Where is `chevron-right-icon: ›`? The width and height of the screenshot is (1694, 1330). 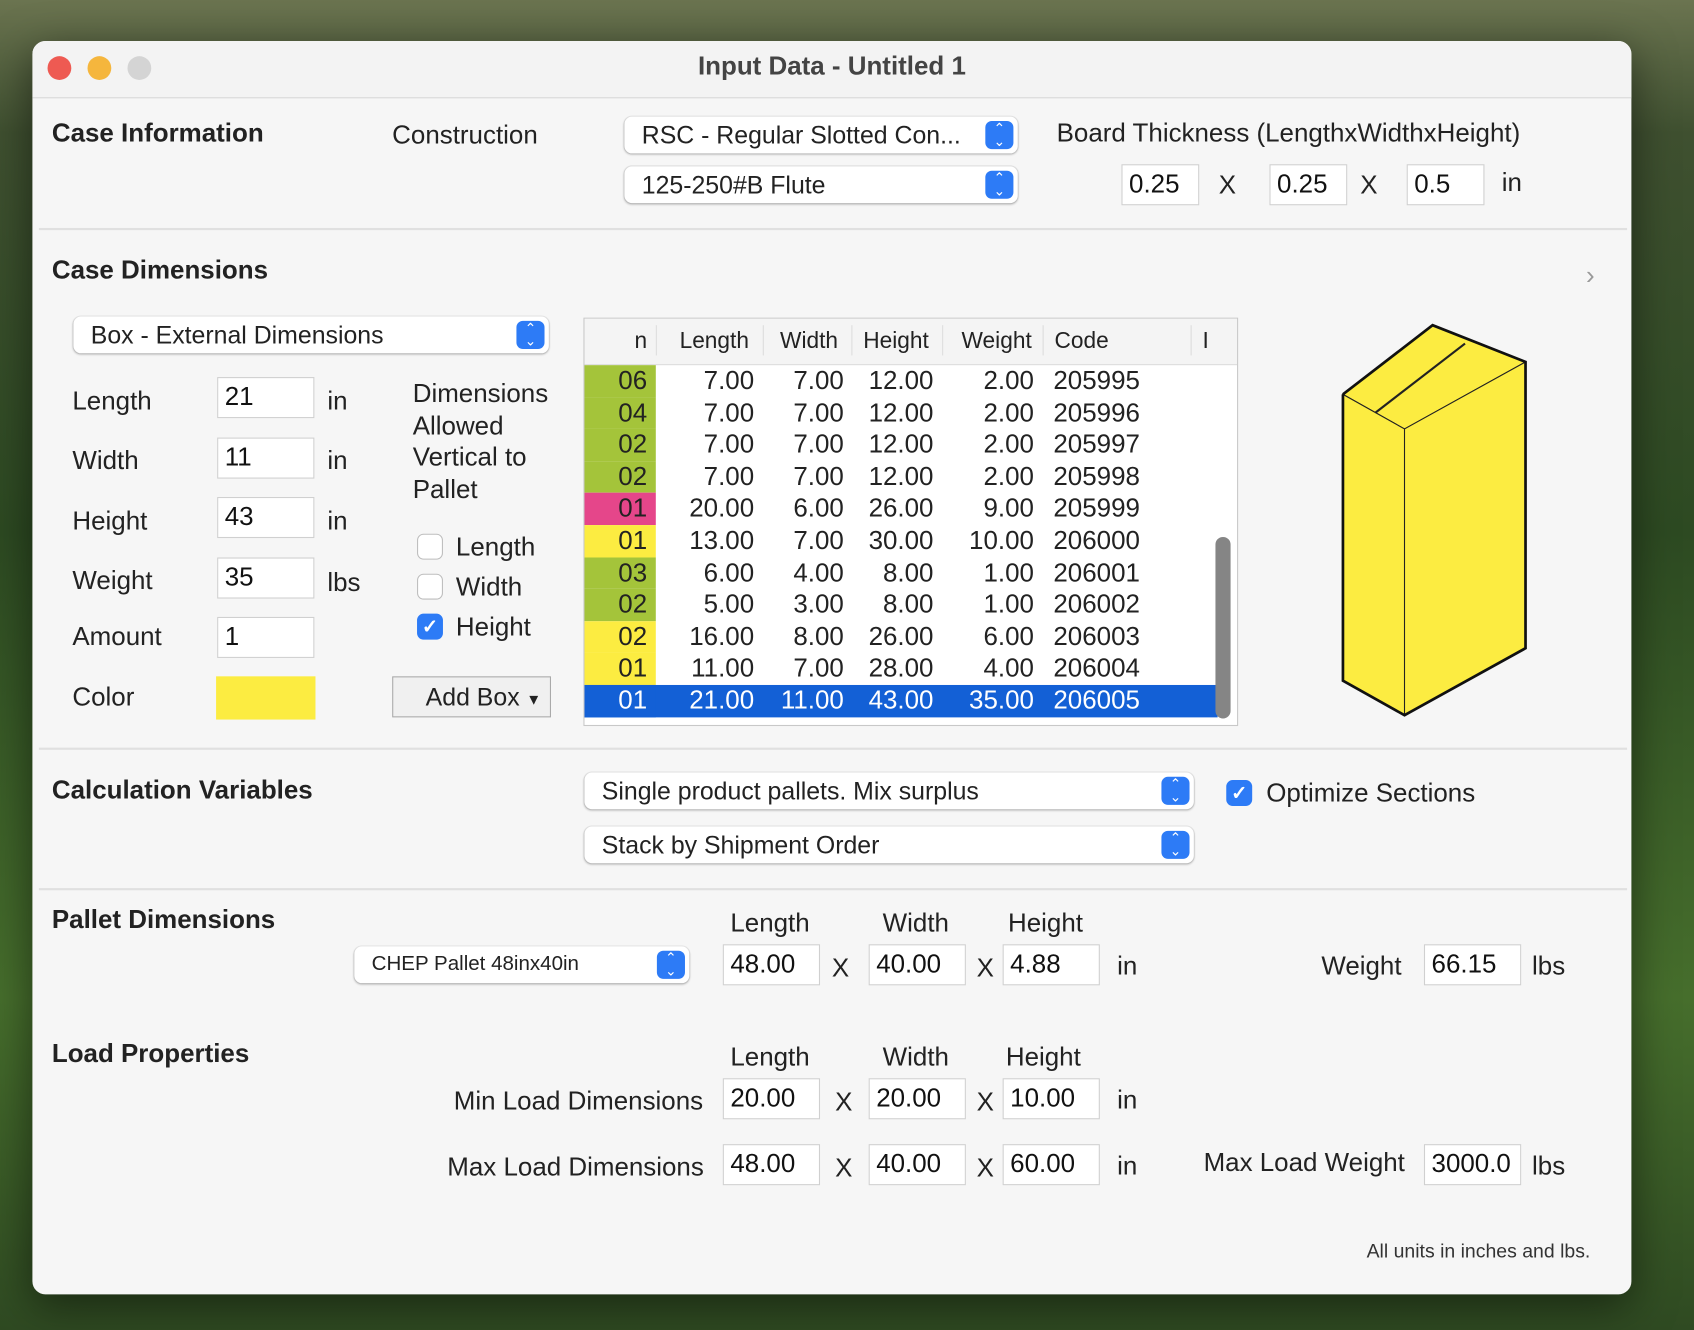 chevron-right-icon: › is located at coordinates (1590, 276).